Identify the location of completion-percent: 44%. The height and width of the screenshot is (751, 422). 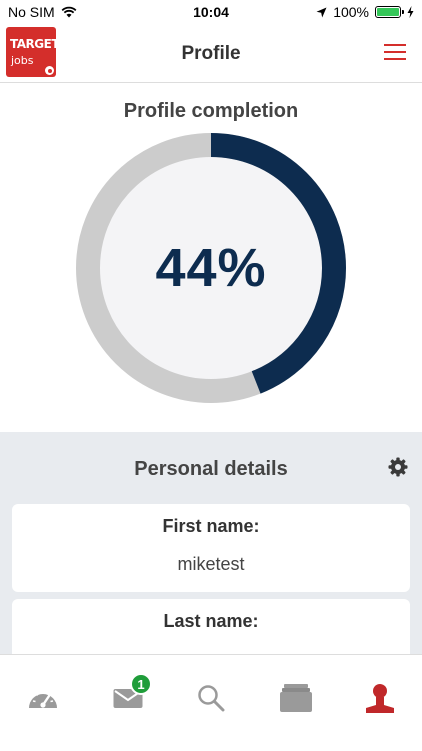
(211, 268).